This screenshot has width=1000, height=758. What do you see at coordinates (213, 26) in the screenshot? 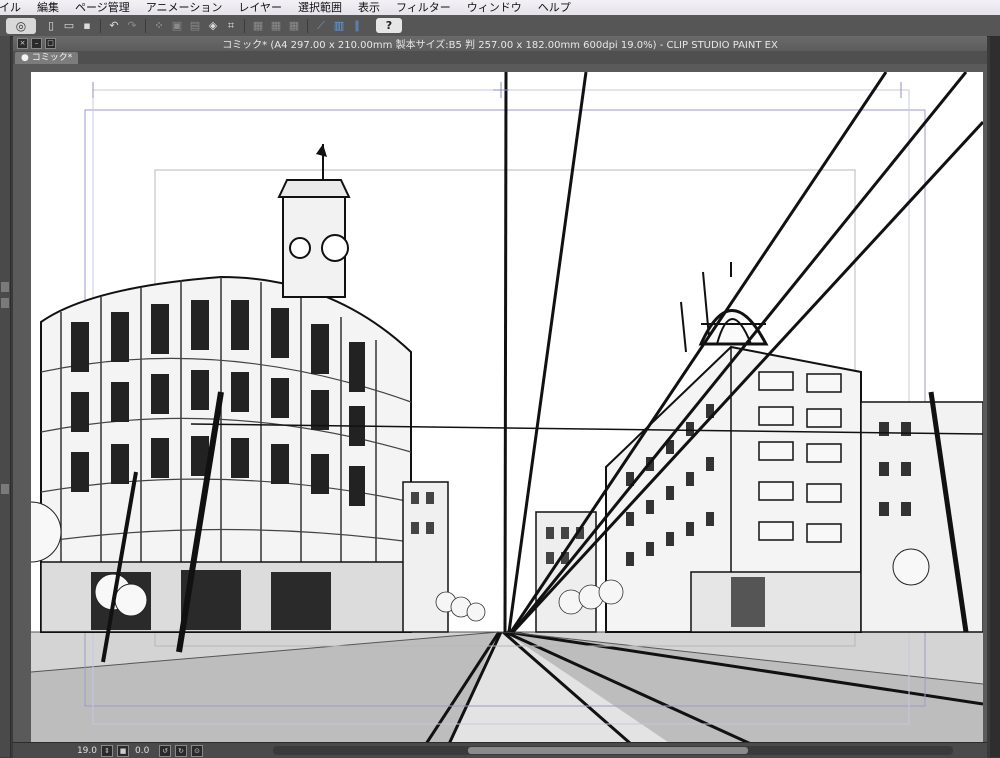
I see `fill-icon: ◈` at bounding box center [213, 26].